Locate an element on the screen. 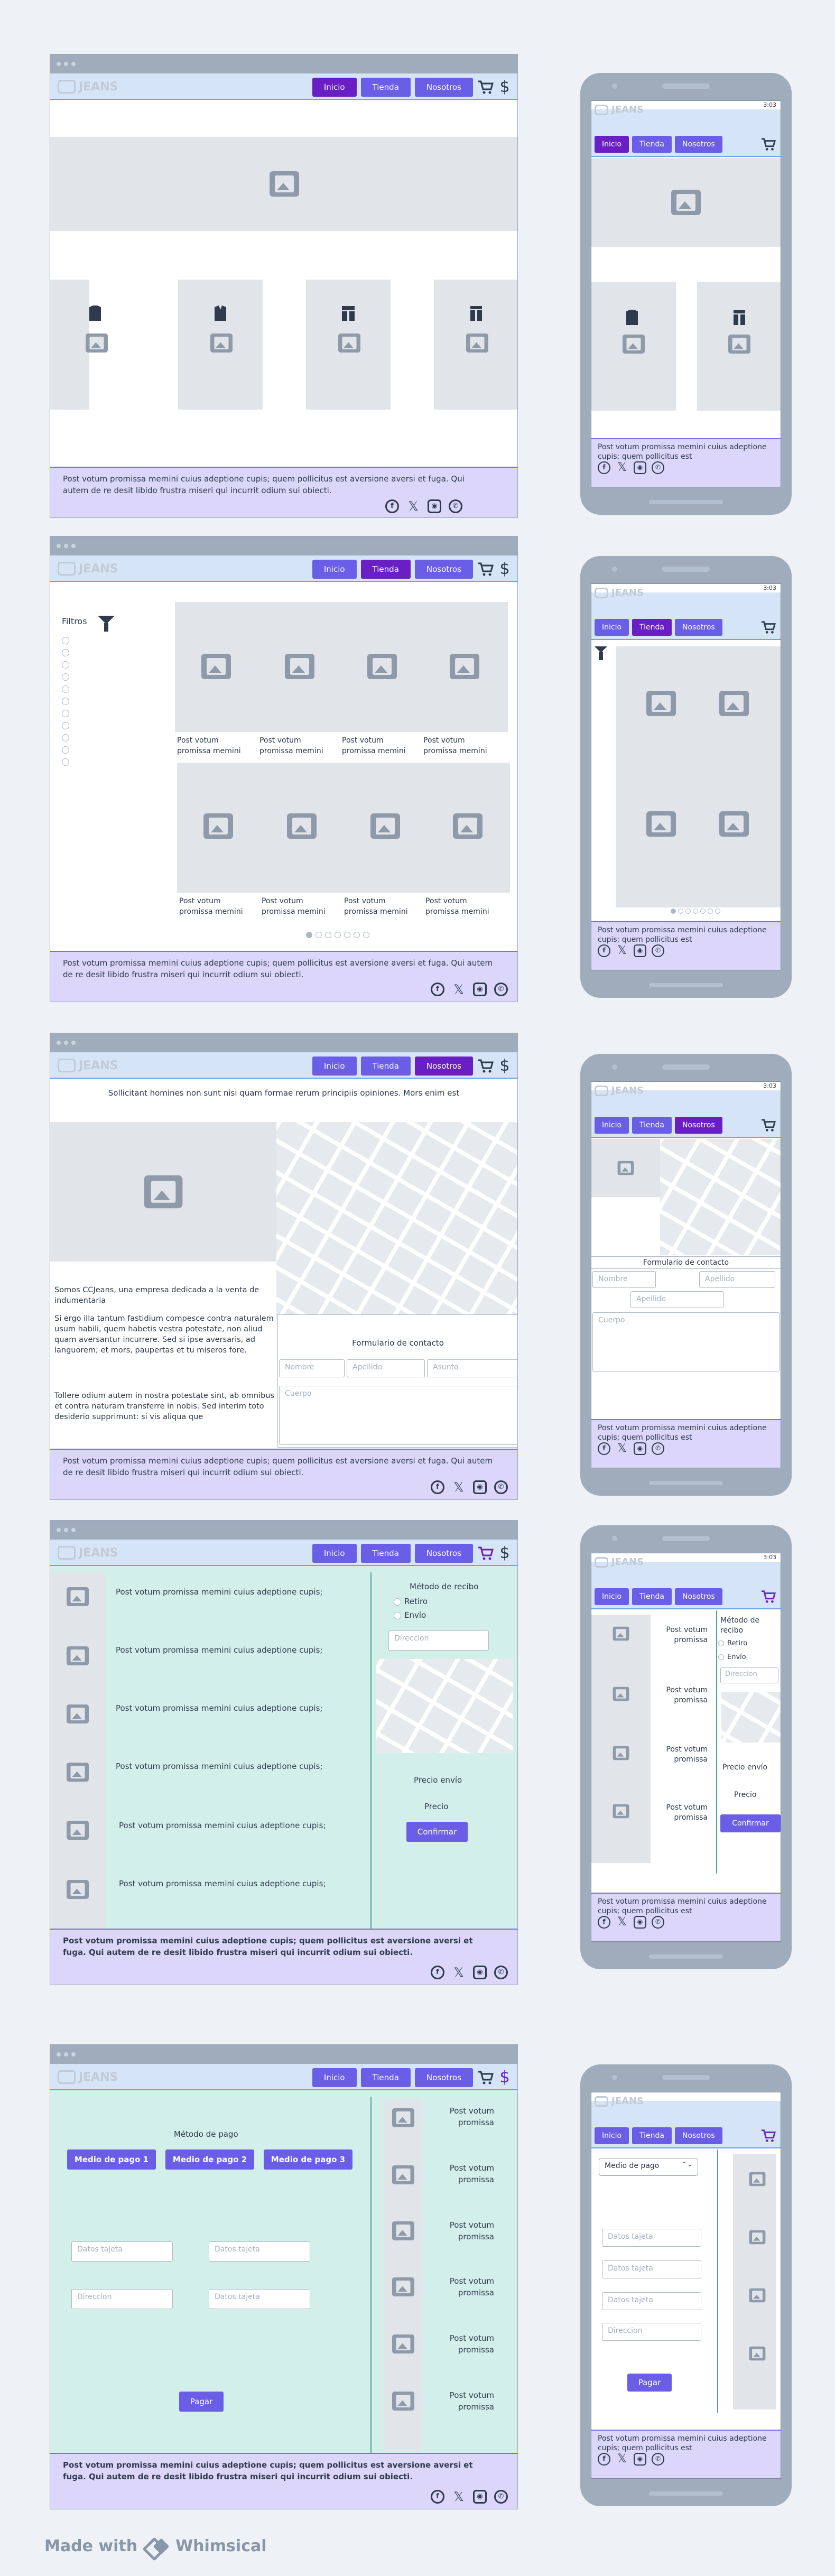 The height and width of the screenshot is (2576, 835). payment-method-2-button: Medio de pago 2 is located at coordinates (209, 2159).